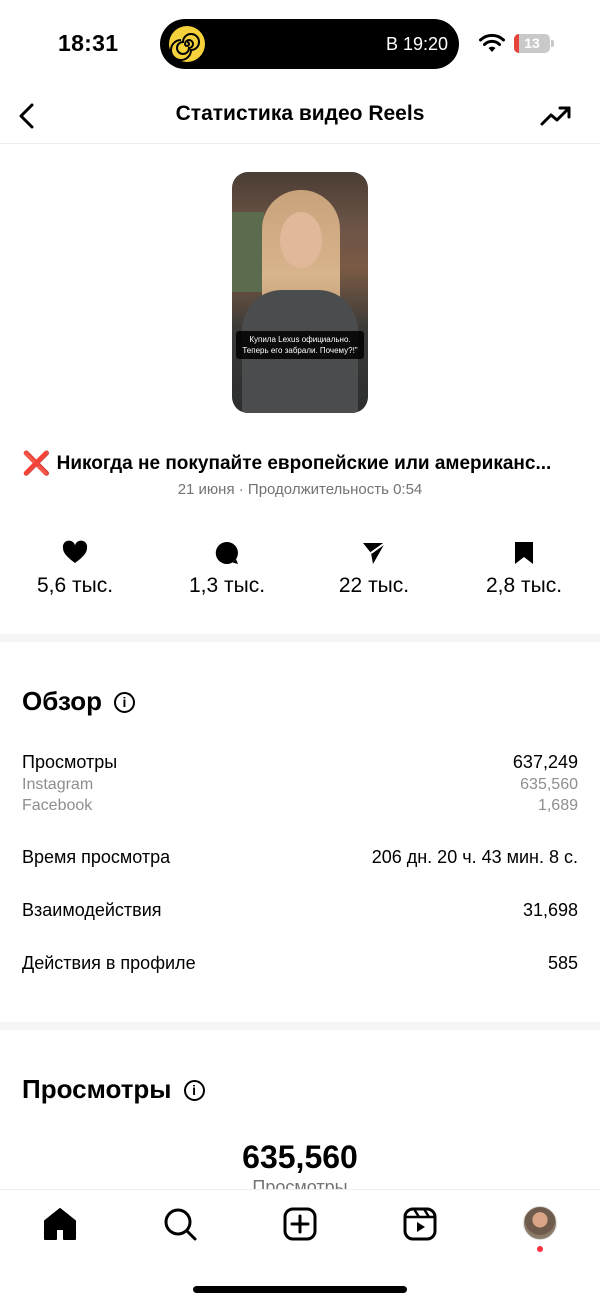  Describe the element at coordinates (524, 569) in the screenshot. I see `saves-stat: 2,8 тыс.` at that location.